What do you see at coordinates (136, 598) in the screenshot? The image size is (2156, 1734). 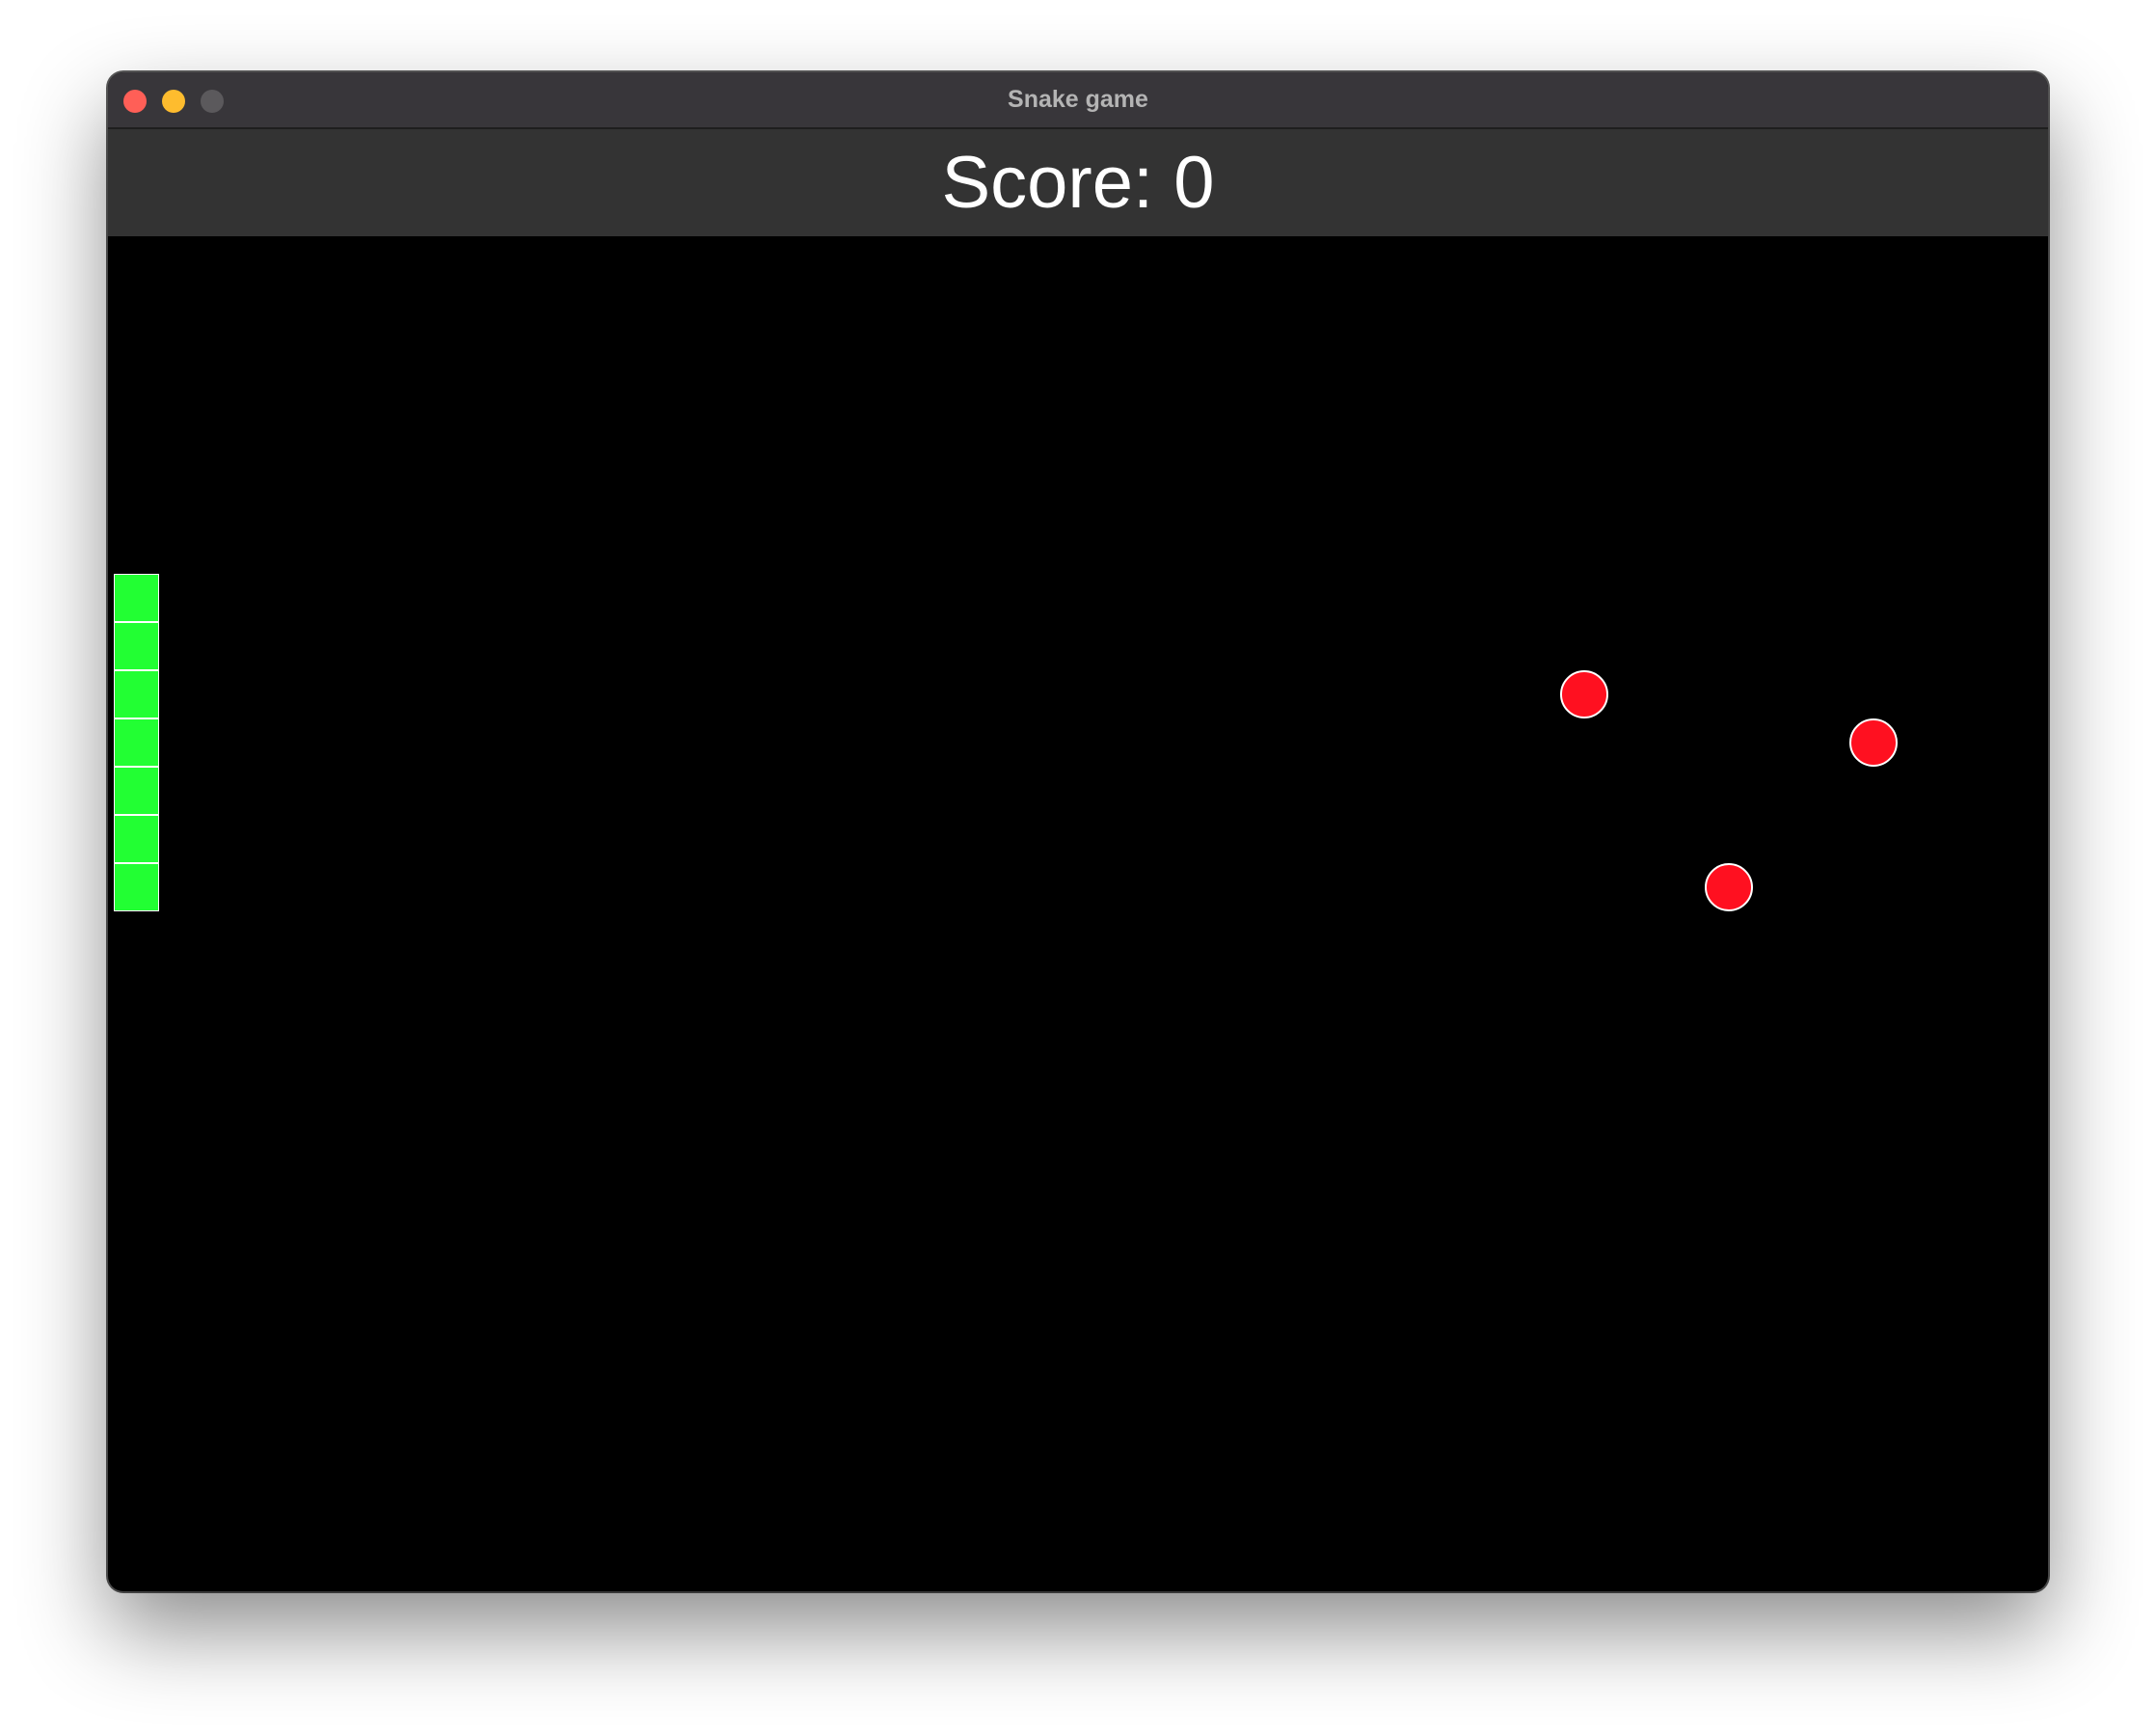 I see `snake-head-segment` at bounding box center [136, 598].